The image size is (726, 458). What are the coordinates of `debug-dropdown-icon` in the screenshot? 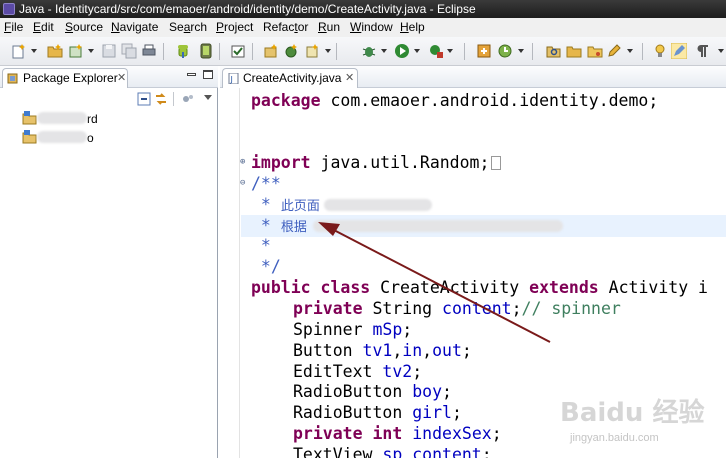 It's located at (384, 51).